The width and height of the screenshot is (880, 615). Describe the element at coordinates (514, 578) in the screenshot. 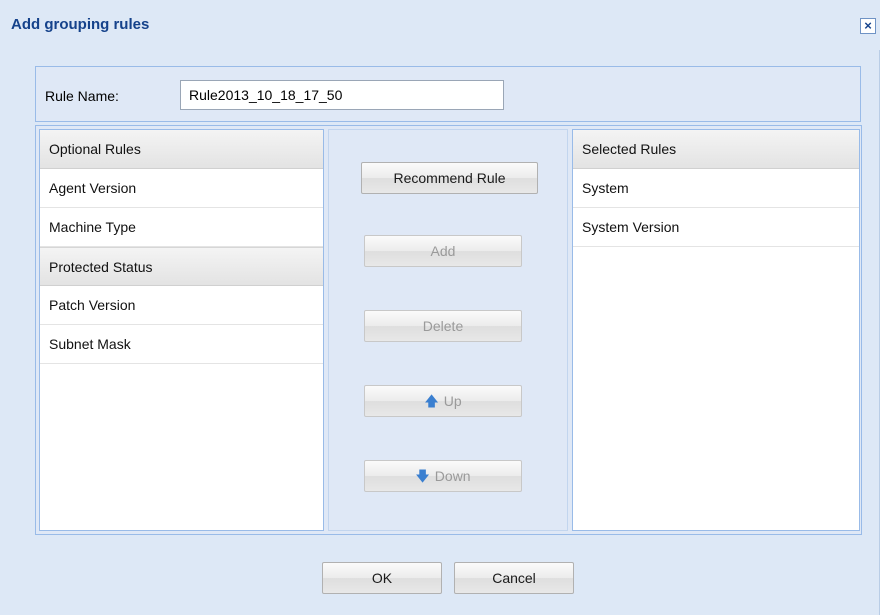

I see `cancel-button: Cancel` at that location.